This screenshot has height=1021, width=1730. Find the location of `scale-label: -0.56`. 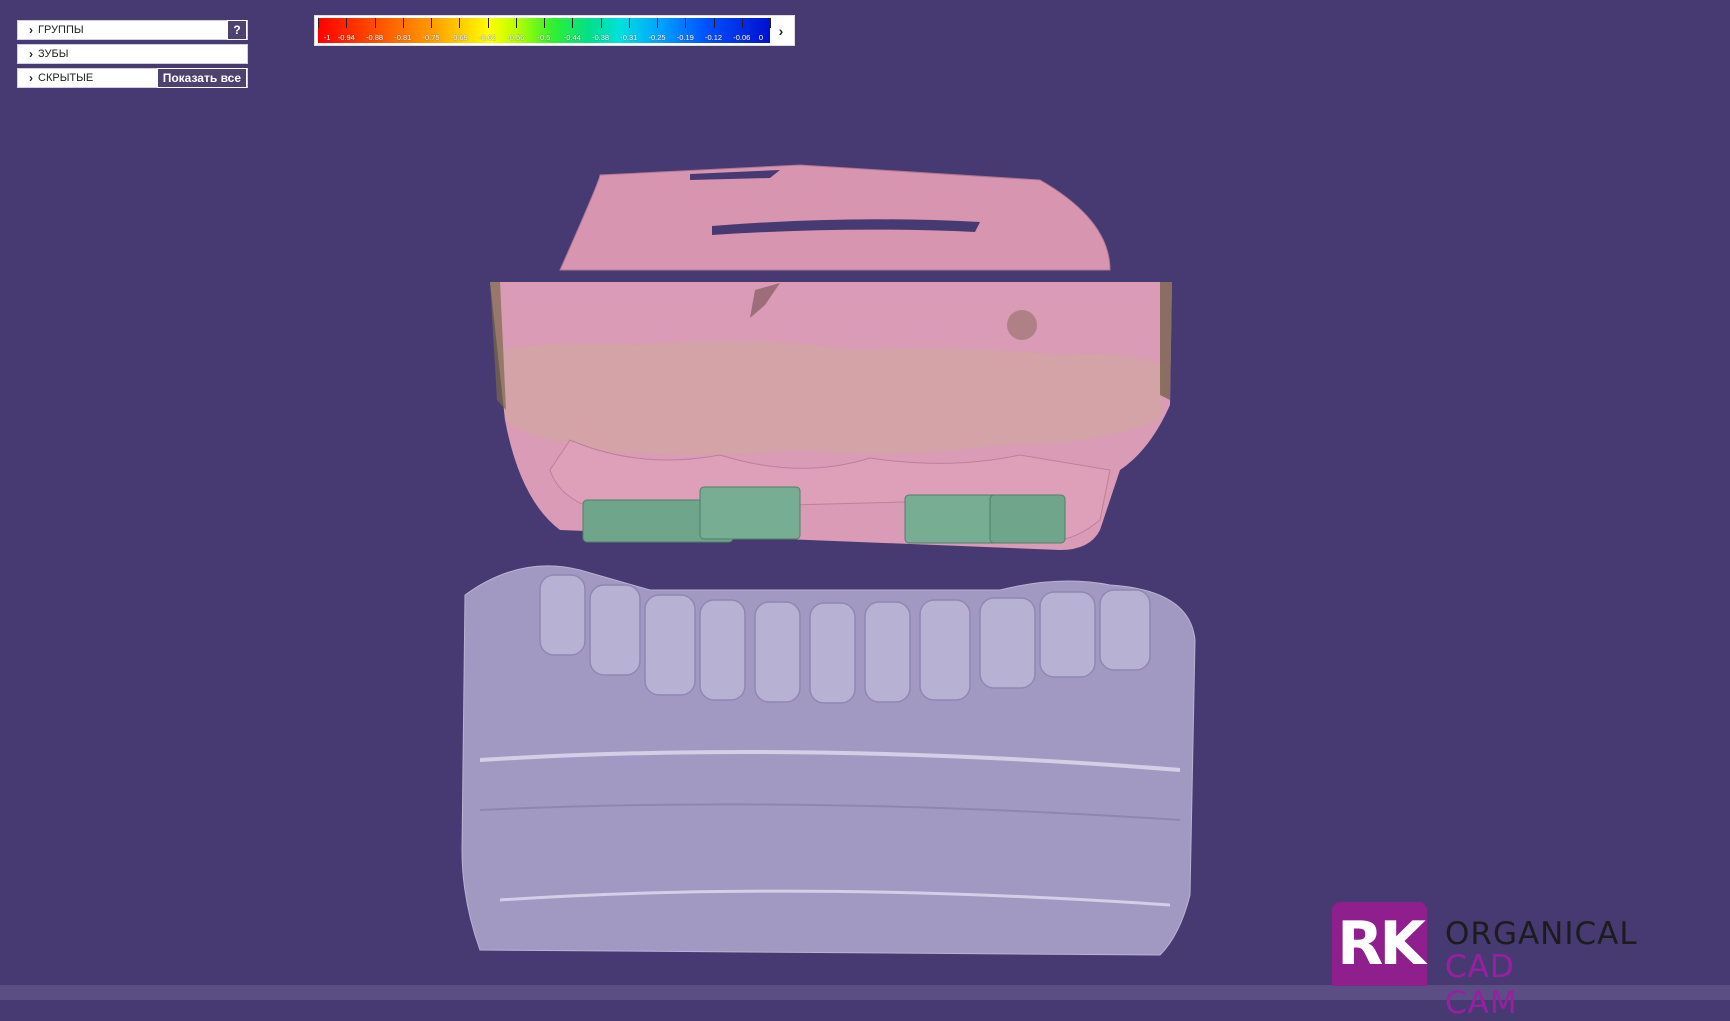

scale-label: -0.56 is located at coordinates (516, 37).